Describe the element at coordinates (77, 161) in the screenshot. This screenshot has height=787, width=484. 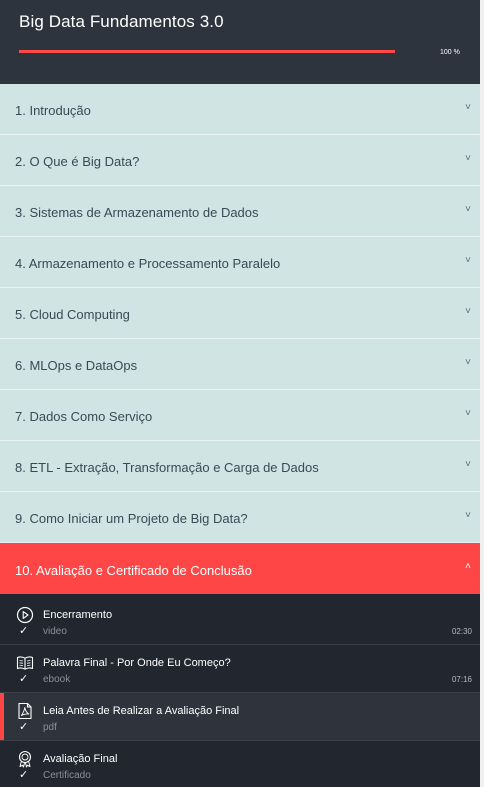
I see `section-label: 2. O Que é Big Data?` at that location.